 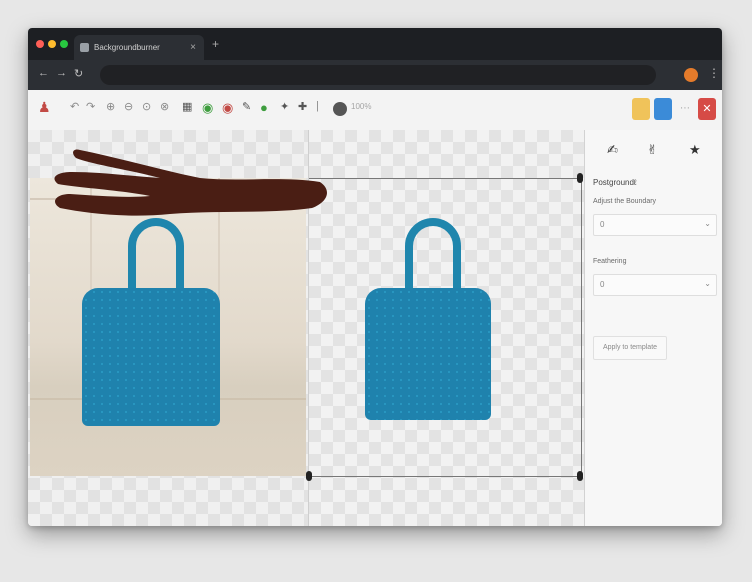 I want to click on pencil-icon: ✎, so click(x=246, y=106).